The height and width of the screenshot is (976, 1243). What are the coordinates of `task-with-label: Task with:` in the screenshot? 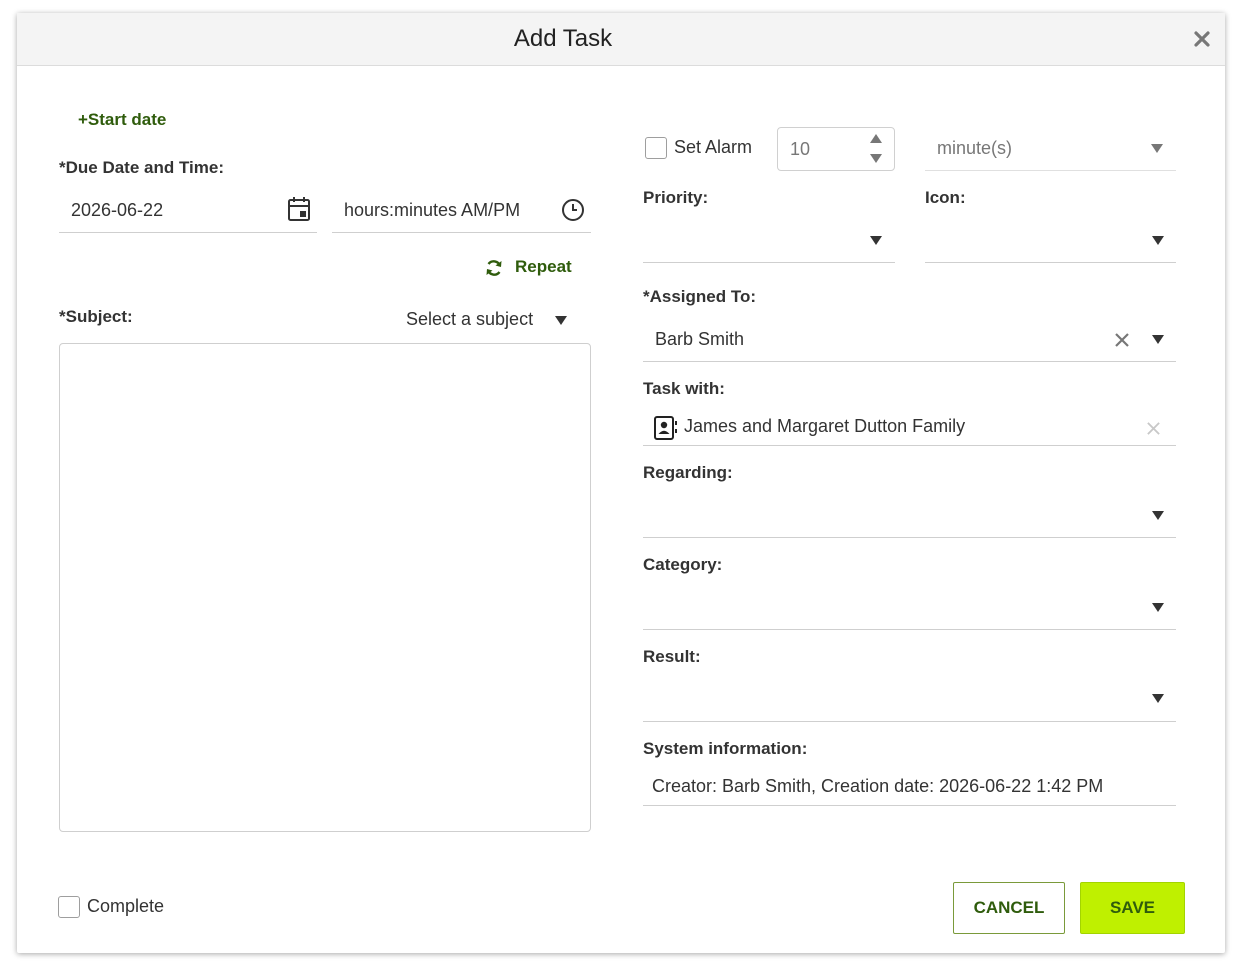 It's located at (684, 388).